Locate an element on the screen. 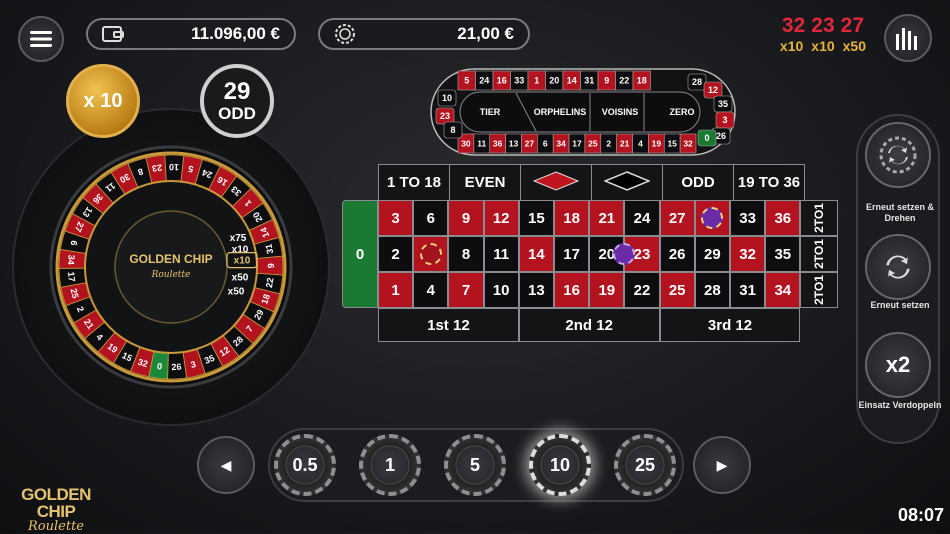 The height and width of the screenshot is (534, 950). total-bet-display: 21,00 € is located at coordinates (424, 34).